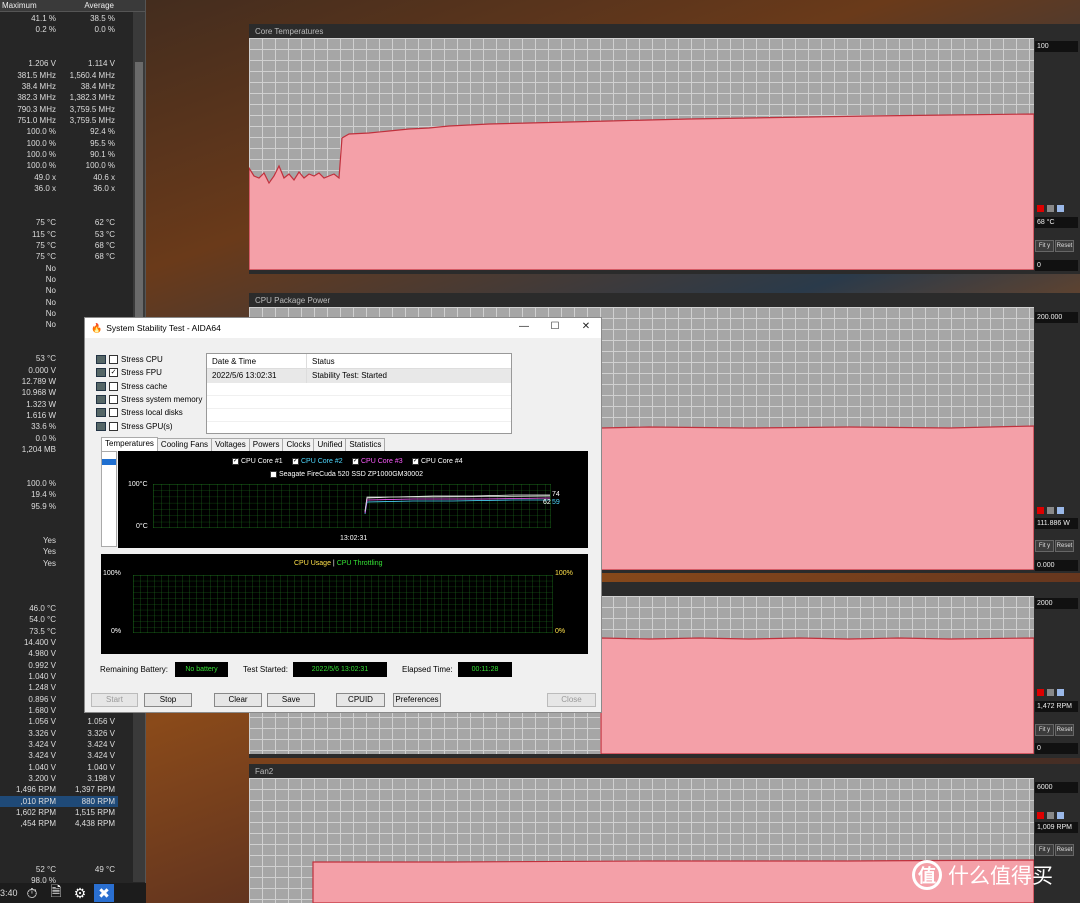 Image resolution: width=1080 pixels, height=903 pixels. Describe the element at coordinates (238, 700) in the screenshot. I see `clear-button: Clear` at that location.